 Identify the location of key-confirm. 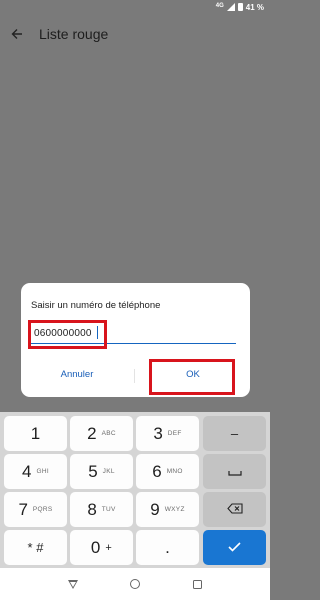
(234, 547).